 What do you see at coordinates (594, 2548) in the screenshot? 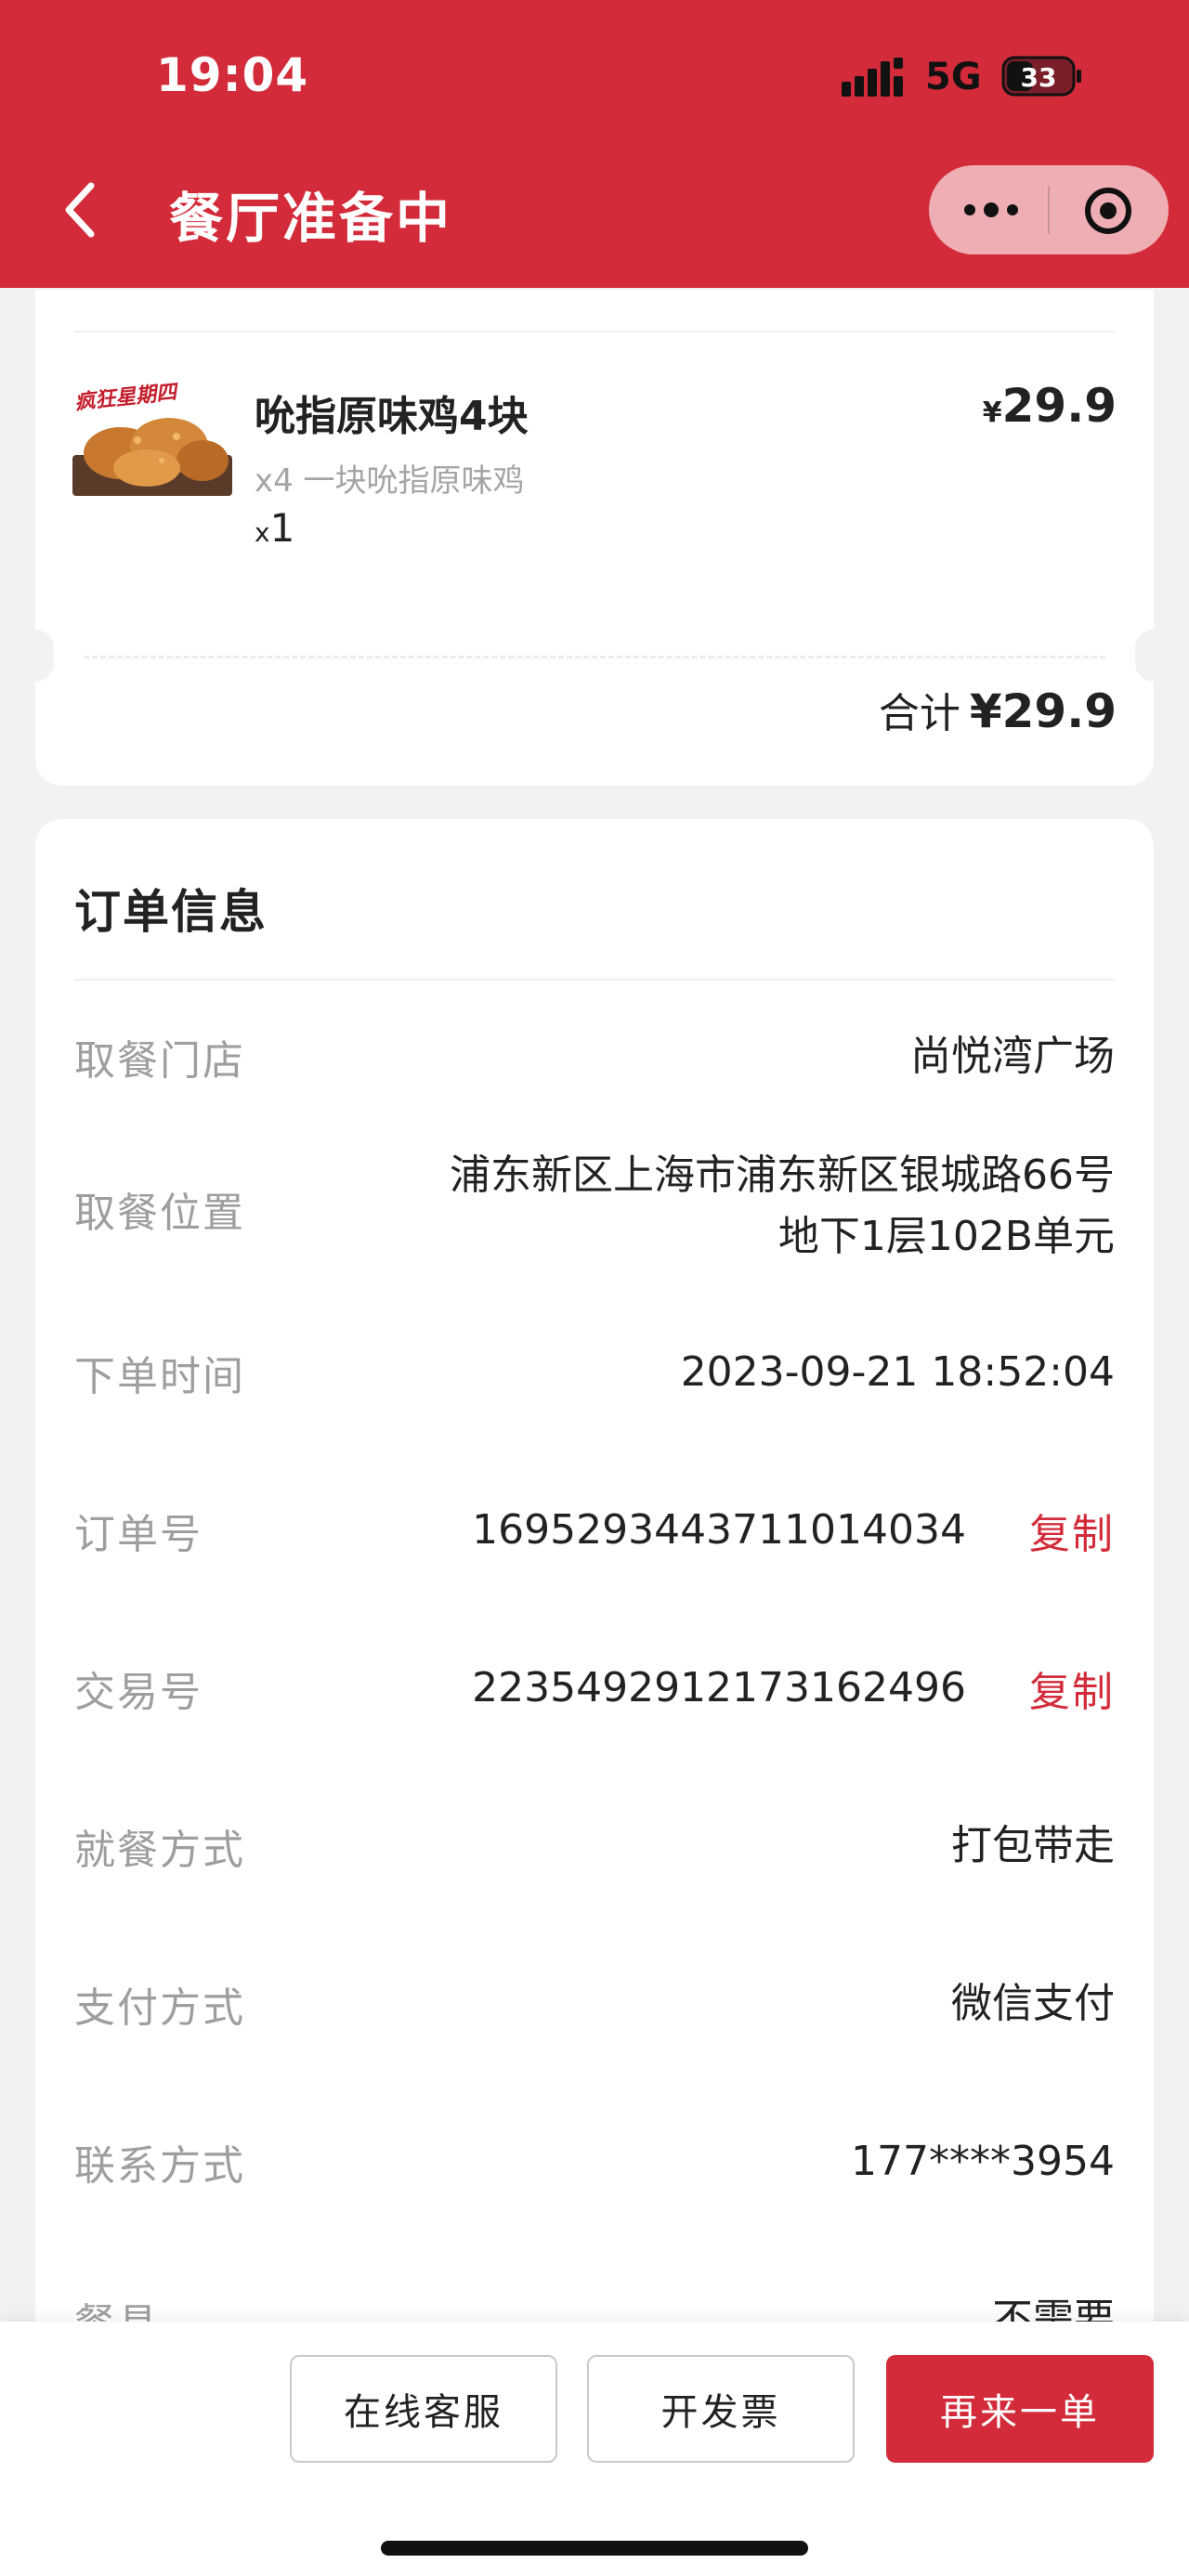
I see `home-indicator` at bounding box center [594, 2548].